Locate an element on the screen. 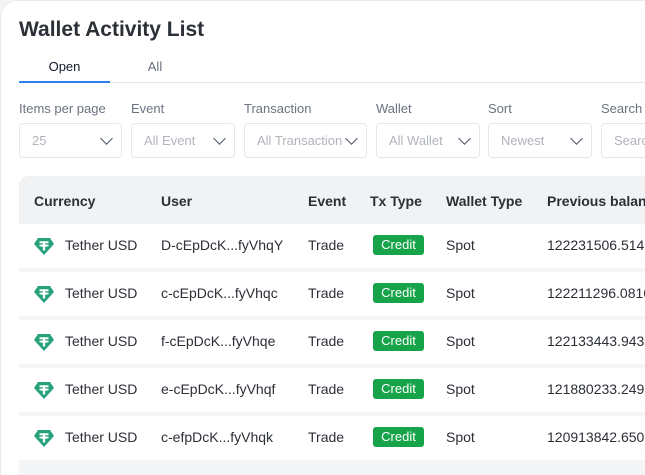  page-title: Wallet Activity List is located at coordinates (112, 29).